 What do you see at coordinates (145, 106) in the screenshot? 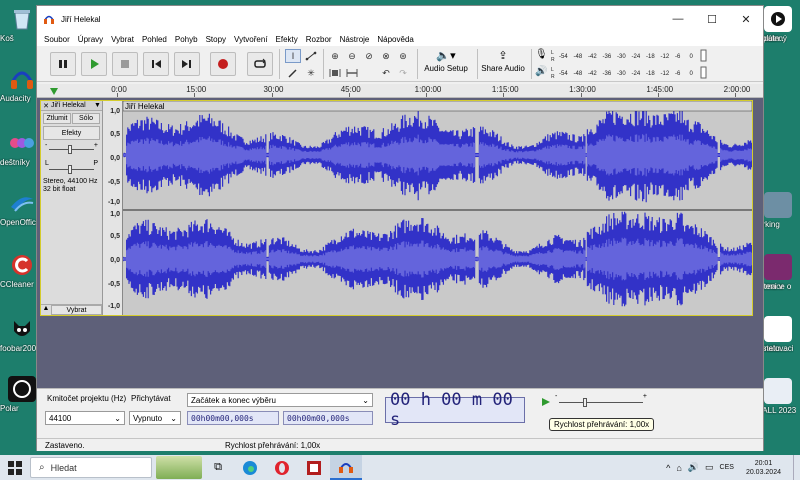
I see `clip-name: Jiří Helekal` at bounding box center [145, 106].